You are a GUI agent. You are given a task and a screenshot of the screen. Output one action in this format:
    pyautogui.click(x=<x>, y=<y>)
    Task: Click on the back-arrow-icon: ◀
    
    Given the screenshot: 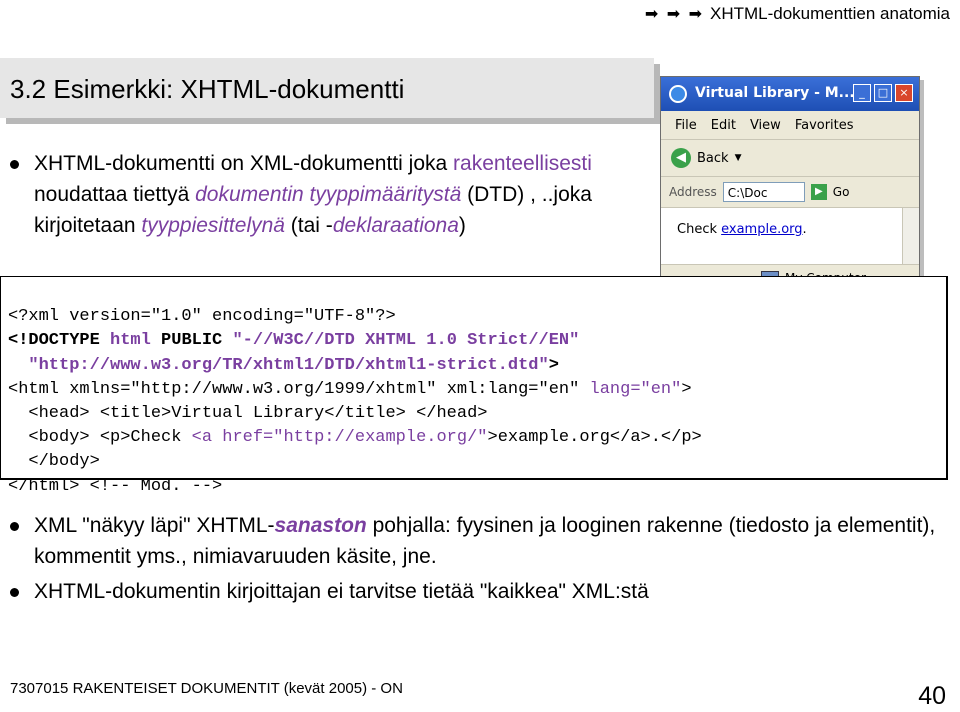 What is the action you would take?
    pyautogui.click(x=681, y=158)
    